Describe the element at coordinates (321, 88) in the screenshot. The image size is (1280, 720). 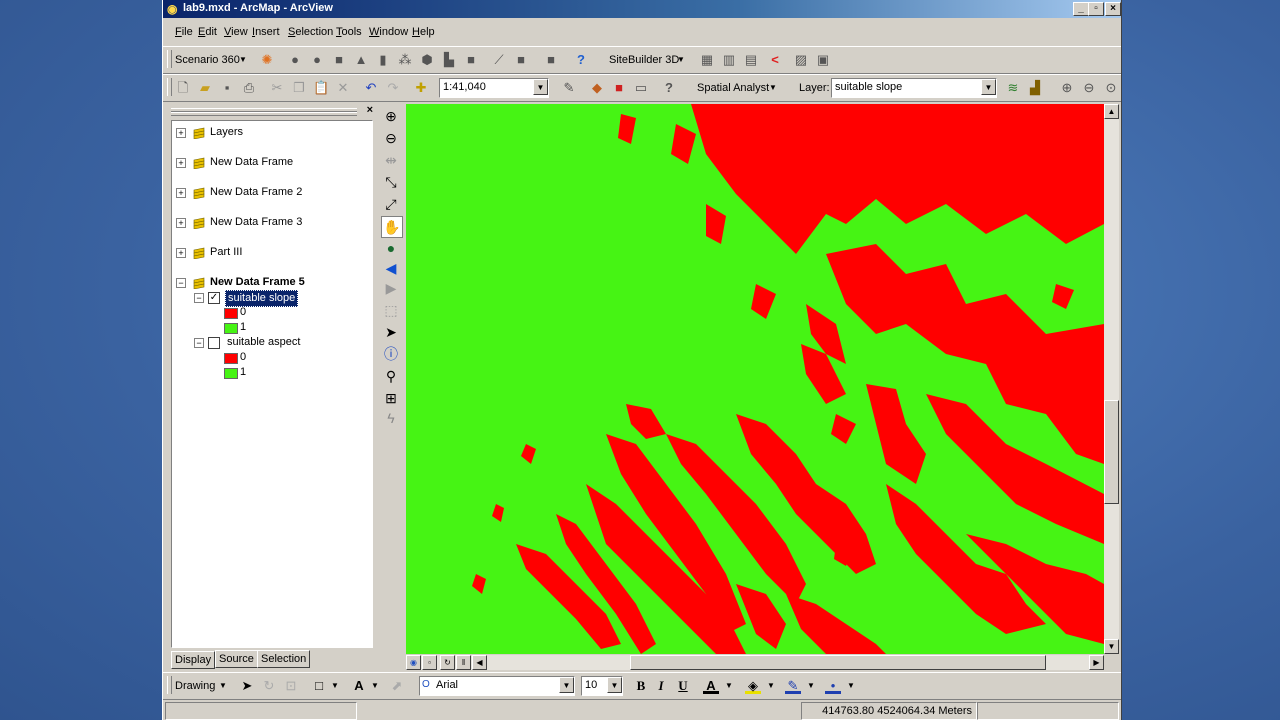
I see `paste-icon: 📋` at that location.